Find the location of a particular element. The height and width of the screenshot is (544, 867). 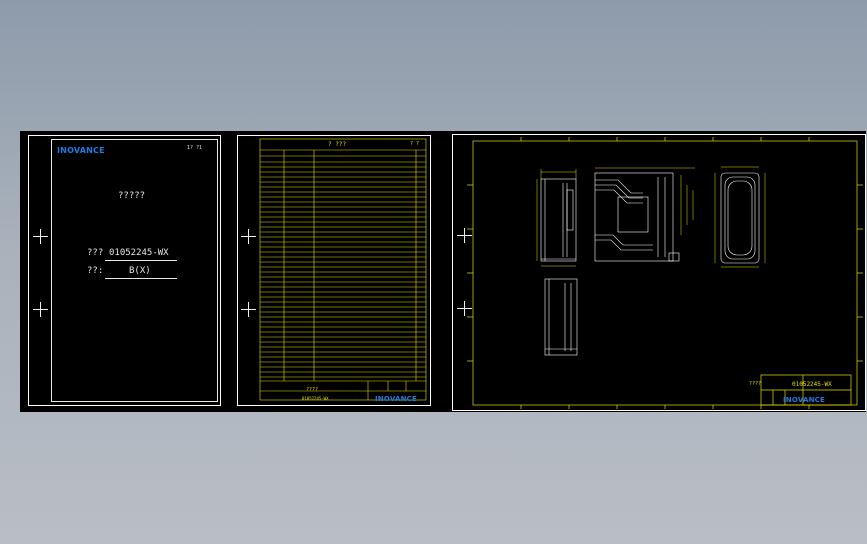

cover-title: ????? is located at coordinates (132, 196).